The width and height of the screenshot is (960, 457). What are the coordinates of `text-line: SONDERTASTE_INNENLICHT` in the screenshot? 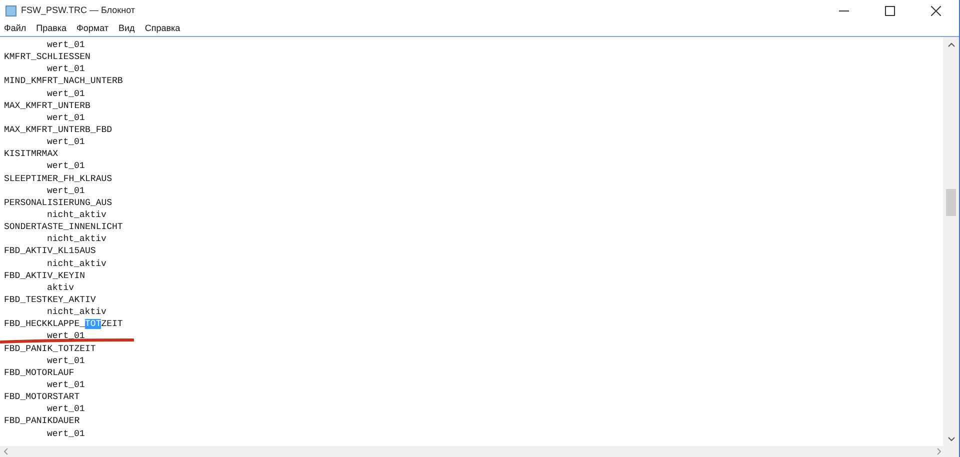 It's located at (63, 227).